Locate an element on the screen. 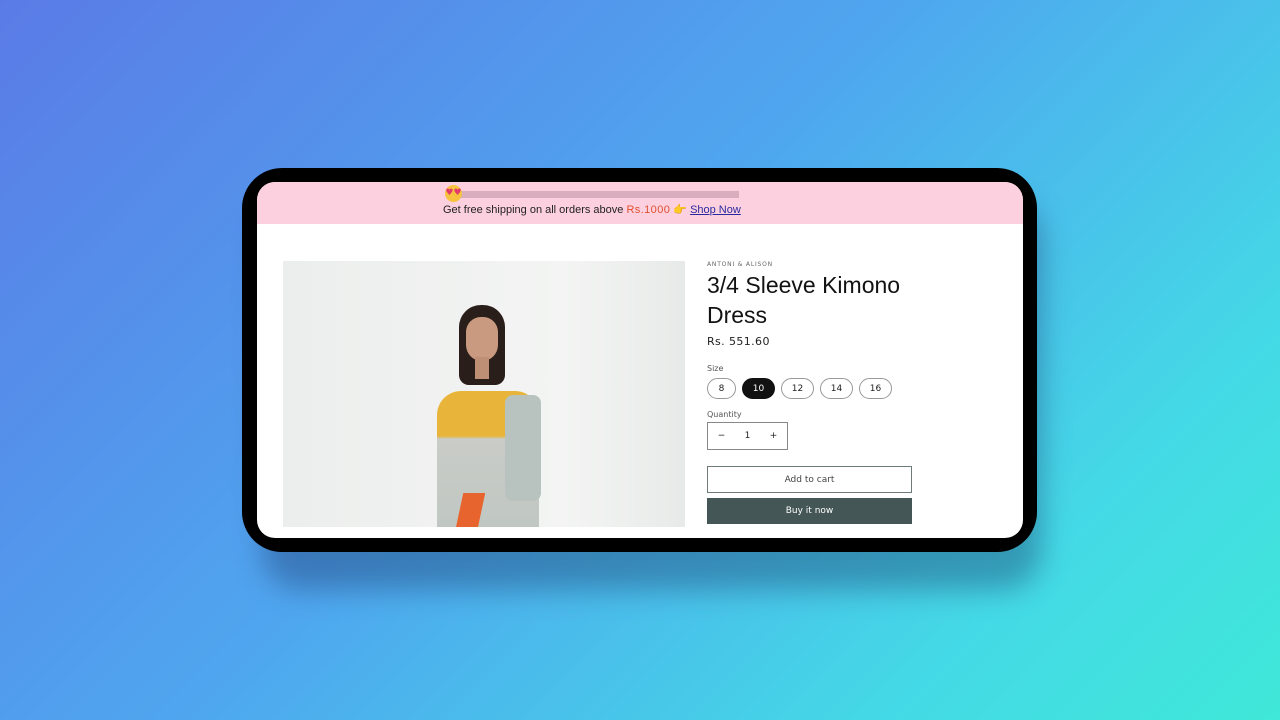 The height and width of the screenshot is (720, 1280). size-options: 8 10 12 14 16 is located at coordinates (799, 388).